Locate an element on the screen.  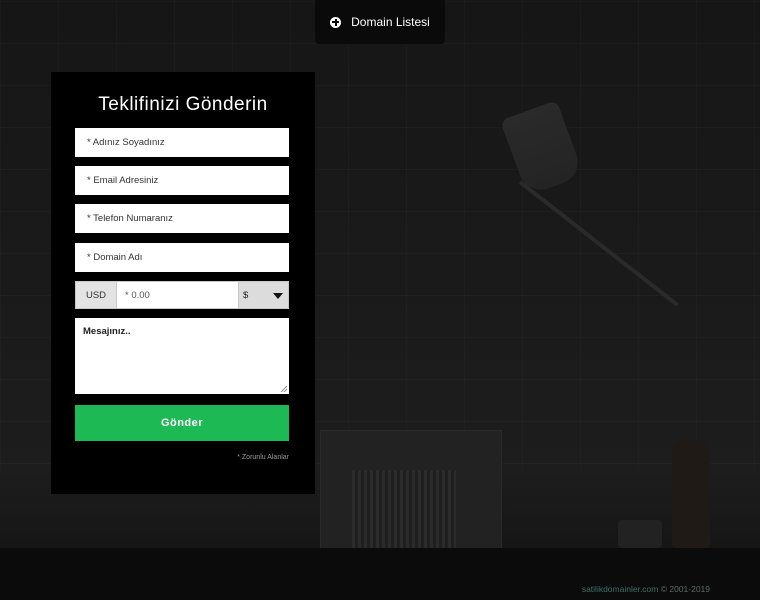
price-row: USD $ is located at coordinates (182, 295).